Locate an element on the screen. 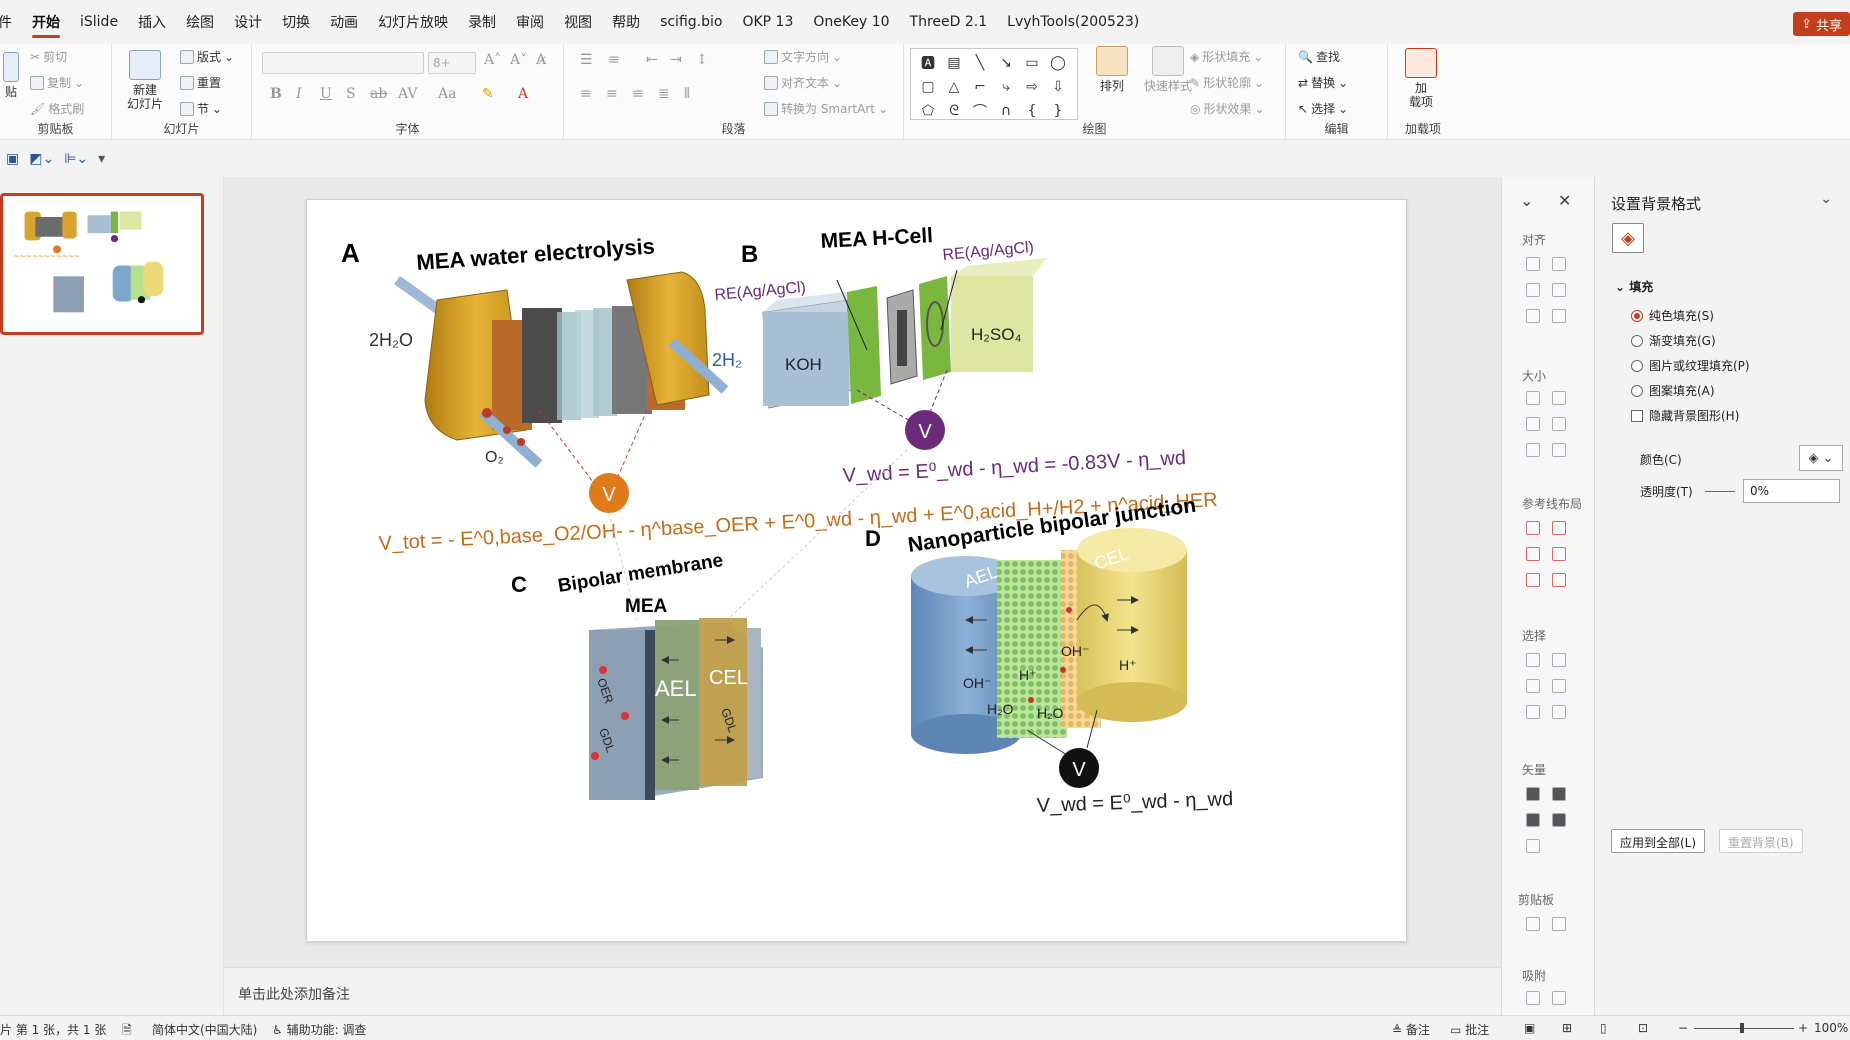 The width and height of the screenshot is (1850, 1040). gradient-fill-option: 渐变填充(G) is located at coordinates (1673, 340).